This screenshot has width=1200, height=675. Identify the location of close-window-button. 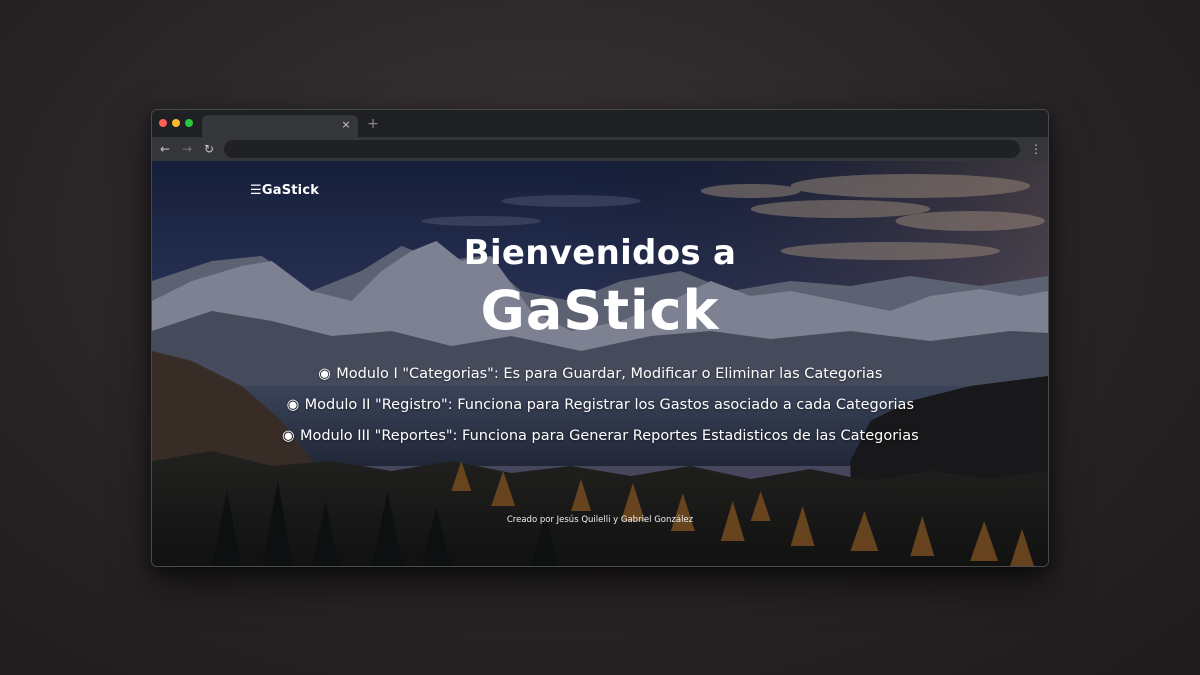
(163, 123).